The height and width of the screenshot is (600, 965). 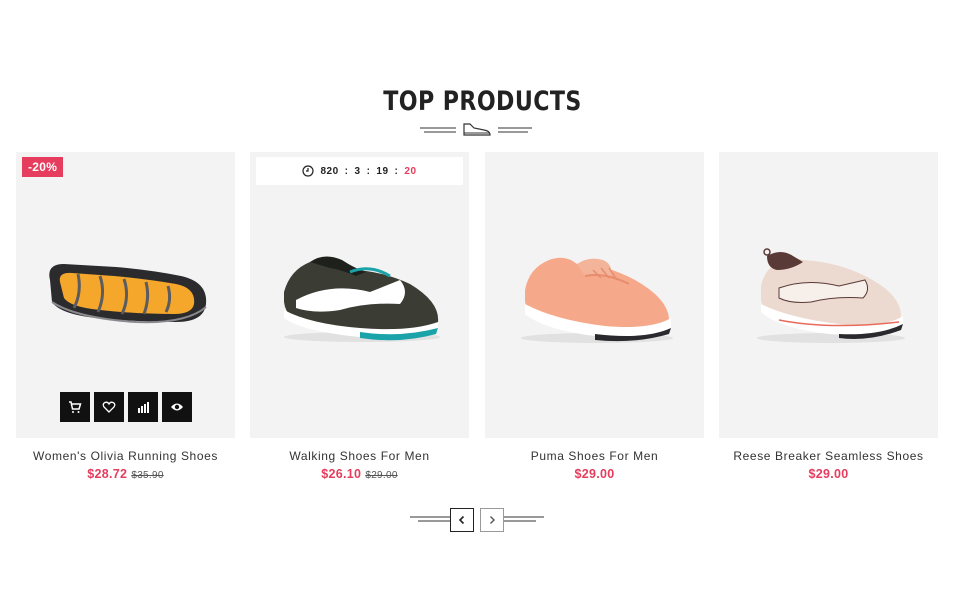 I want to click on add-to-cart-button, so click(x=75, y=407).